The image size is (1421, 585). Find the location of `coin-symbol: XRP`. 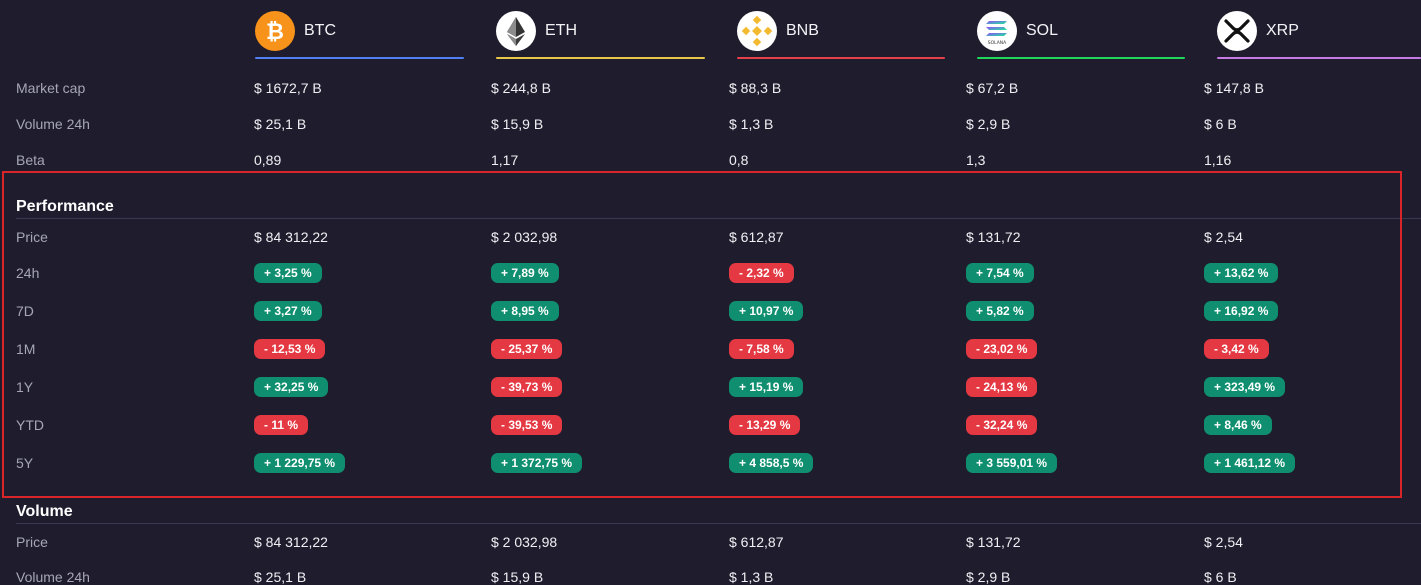

coin-symbol: XRP is located at coordinates (1282, 30).